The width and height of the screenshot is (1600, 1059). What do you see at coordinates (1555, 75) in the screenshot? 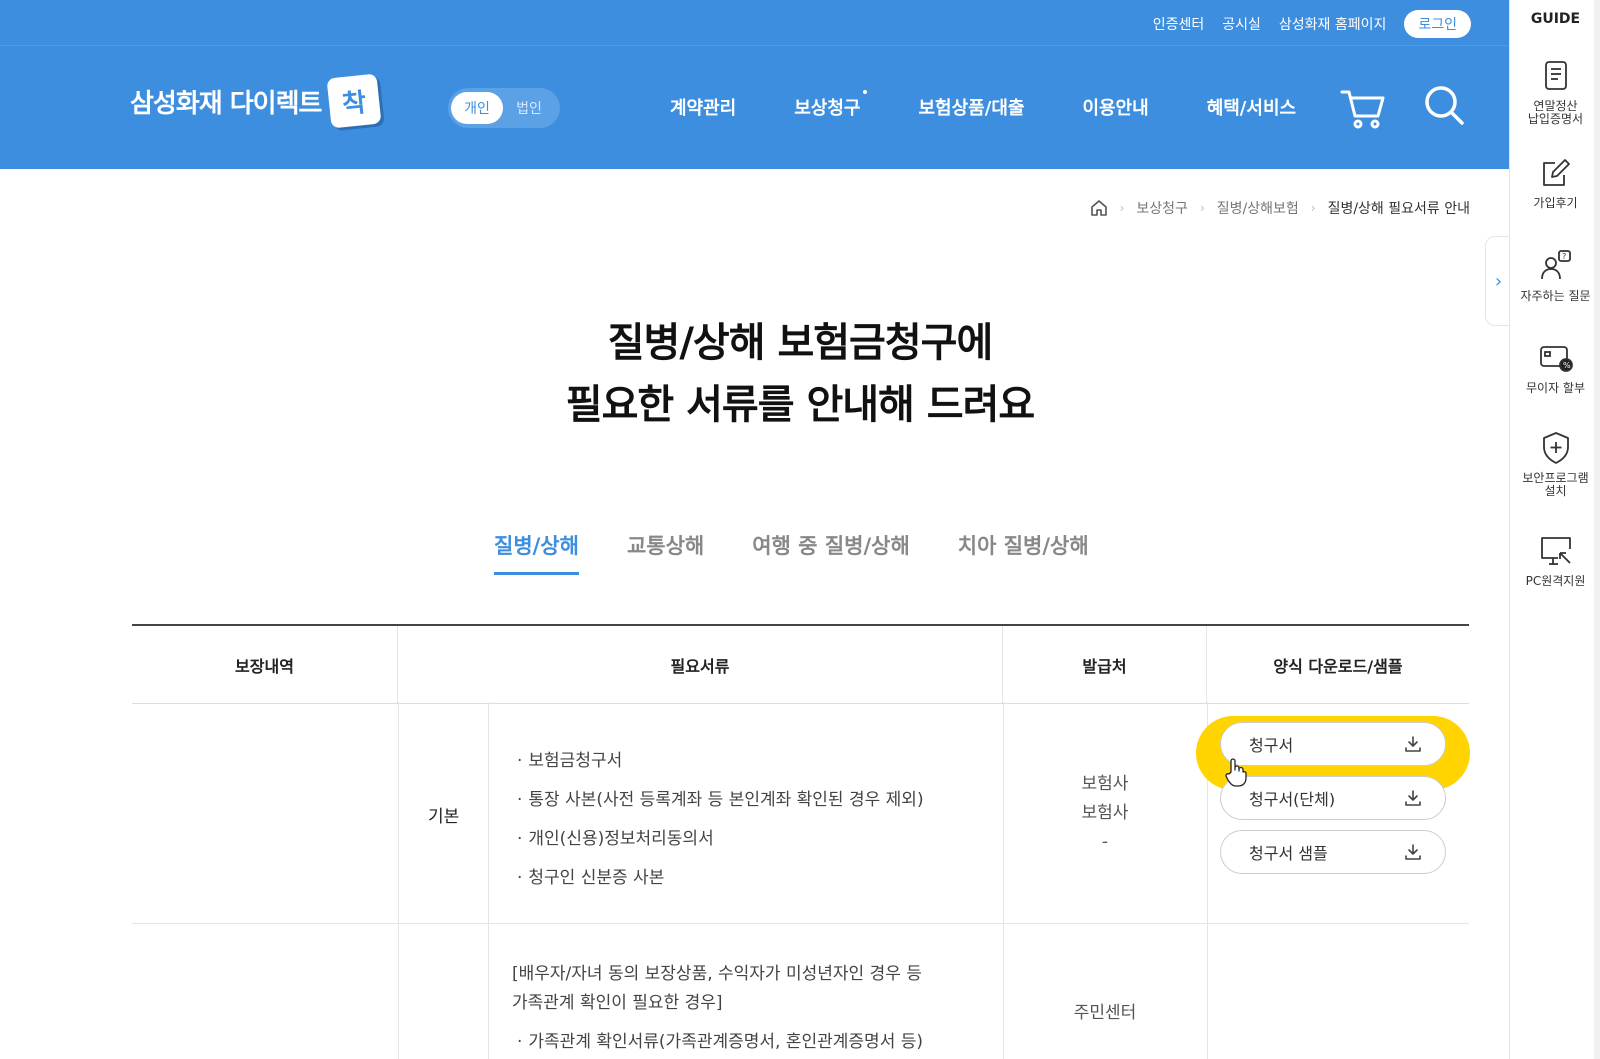
I see `document-icon` at bounding box center [1555, 75].